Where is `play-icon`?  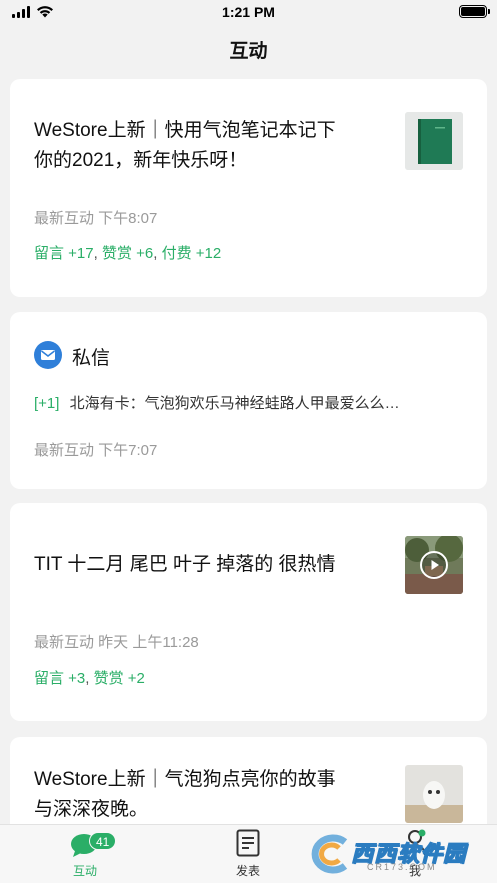
play-icon is located at coordinates (434, 565).